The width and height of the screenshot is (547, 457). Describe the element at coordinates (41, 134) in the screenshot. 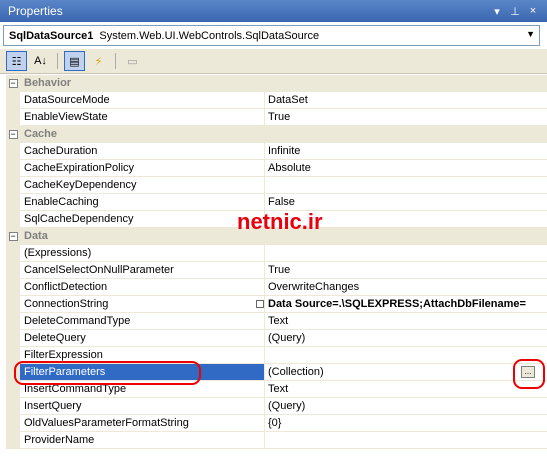

I see `category-label: Cache` at that location.